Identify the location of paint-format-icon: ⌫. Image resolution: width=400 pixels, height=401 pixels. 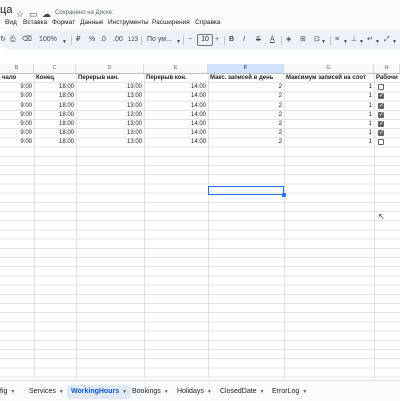
(27, 40).